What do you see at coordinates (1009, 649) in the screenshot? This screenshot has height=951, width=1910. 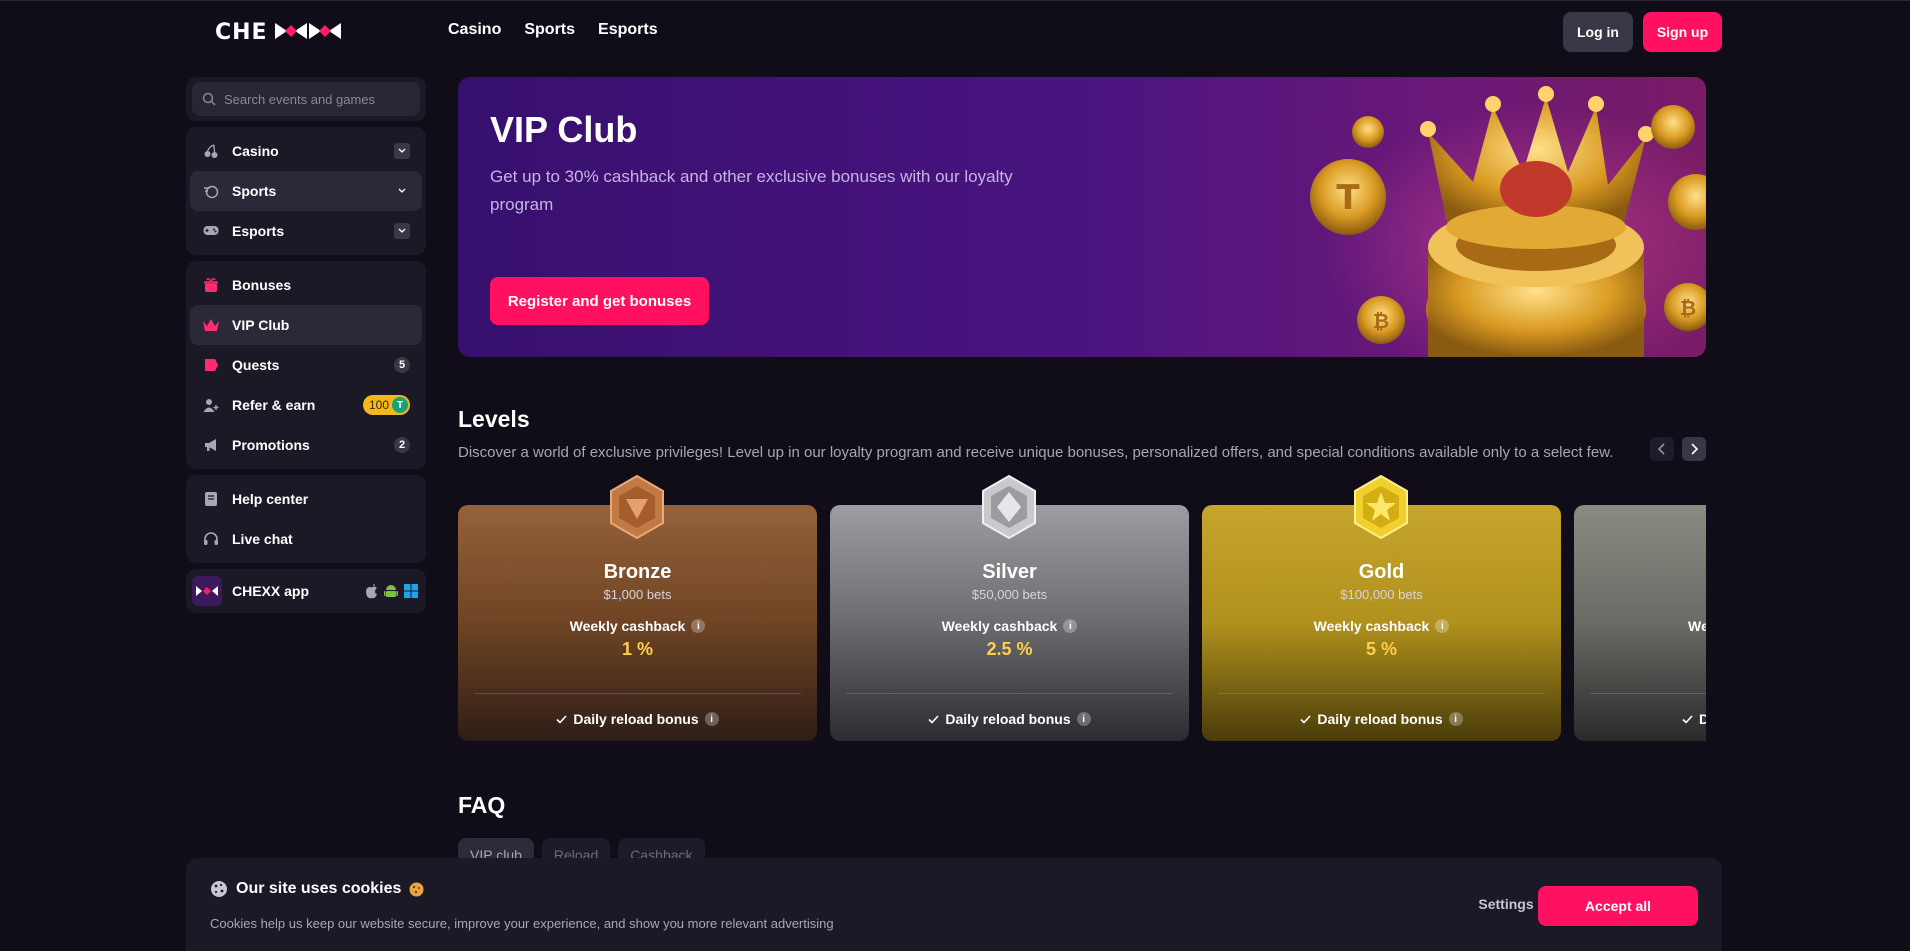 I see `cashback-value: 2.5 %` at bounding box center [1009, 649].